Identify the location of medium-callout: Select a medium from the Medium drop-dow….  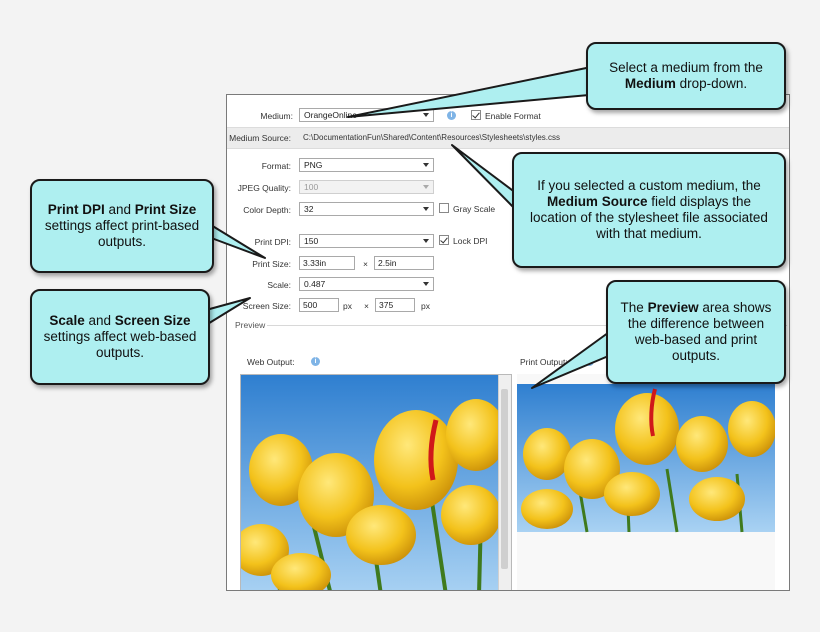
(686, 76).